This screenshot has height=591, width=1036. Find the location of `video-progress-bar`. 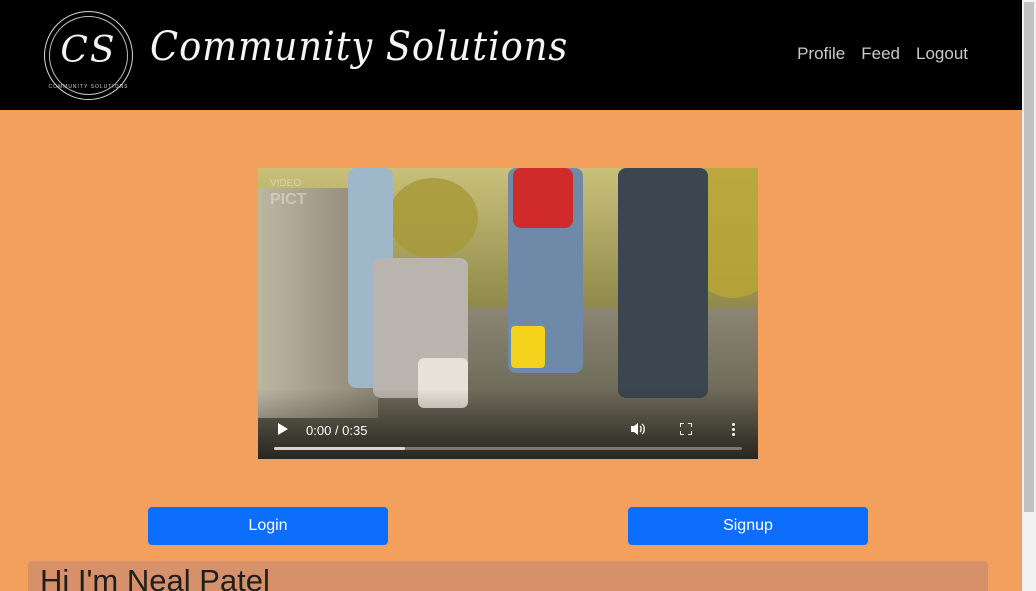

video-progress-bar is located at coordinates (508, 448).